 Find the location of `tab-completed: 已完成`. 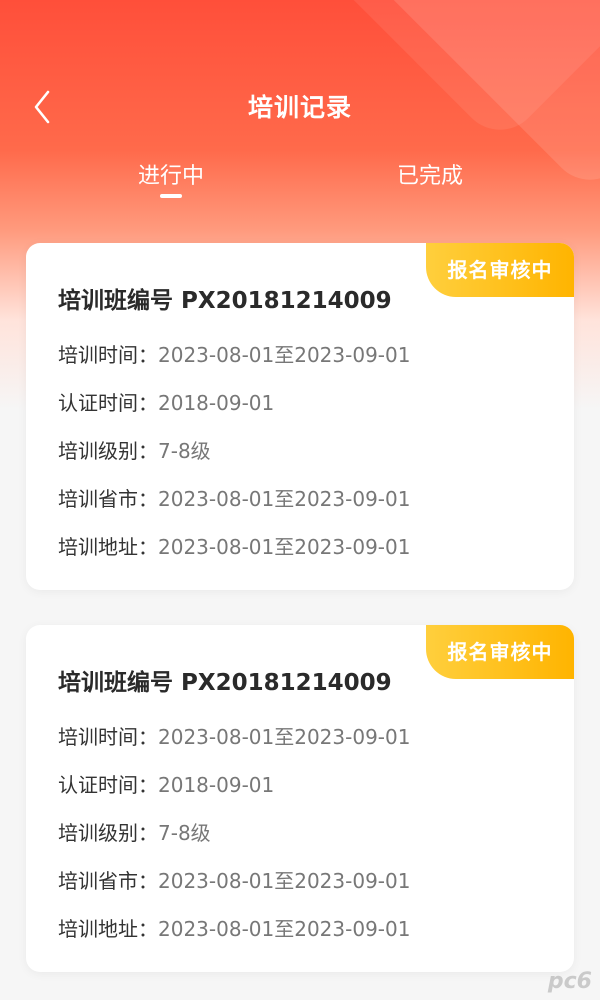

tab-completed: 已完成 is located at coordinates (430, 174).